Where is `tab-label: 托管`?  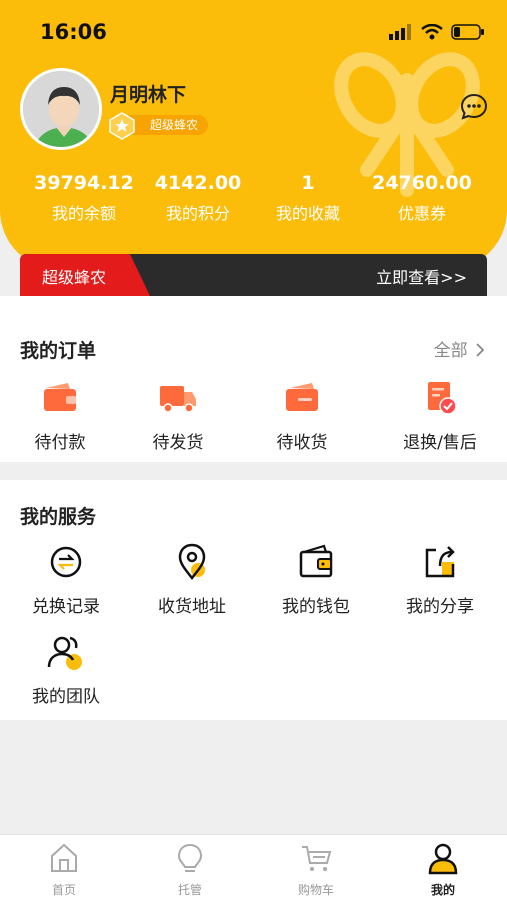
tab-label: 托管 is located at coordinates (189, 890).